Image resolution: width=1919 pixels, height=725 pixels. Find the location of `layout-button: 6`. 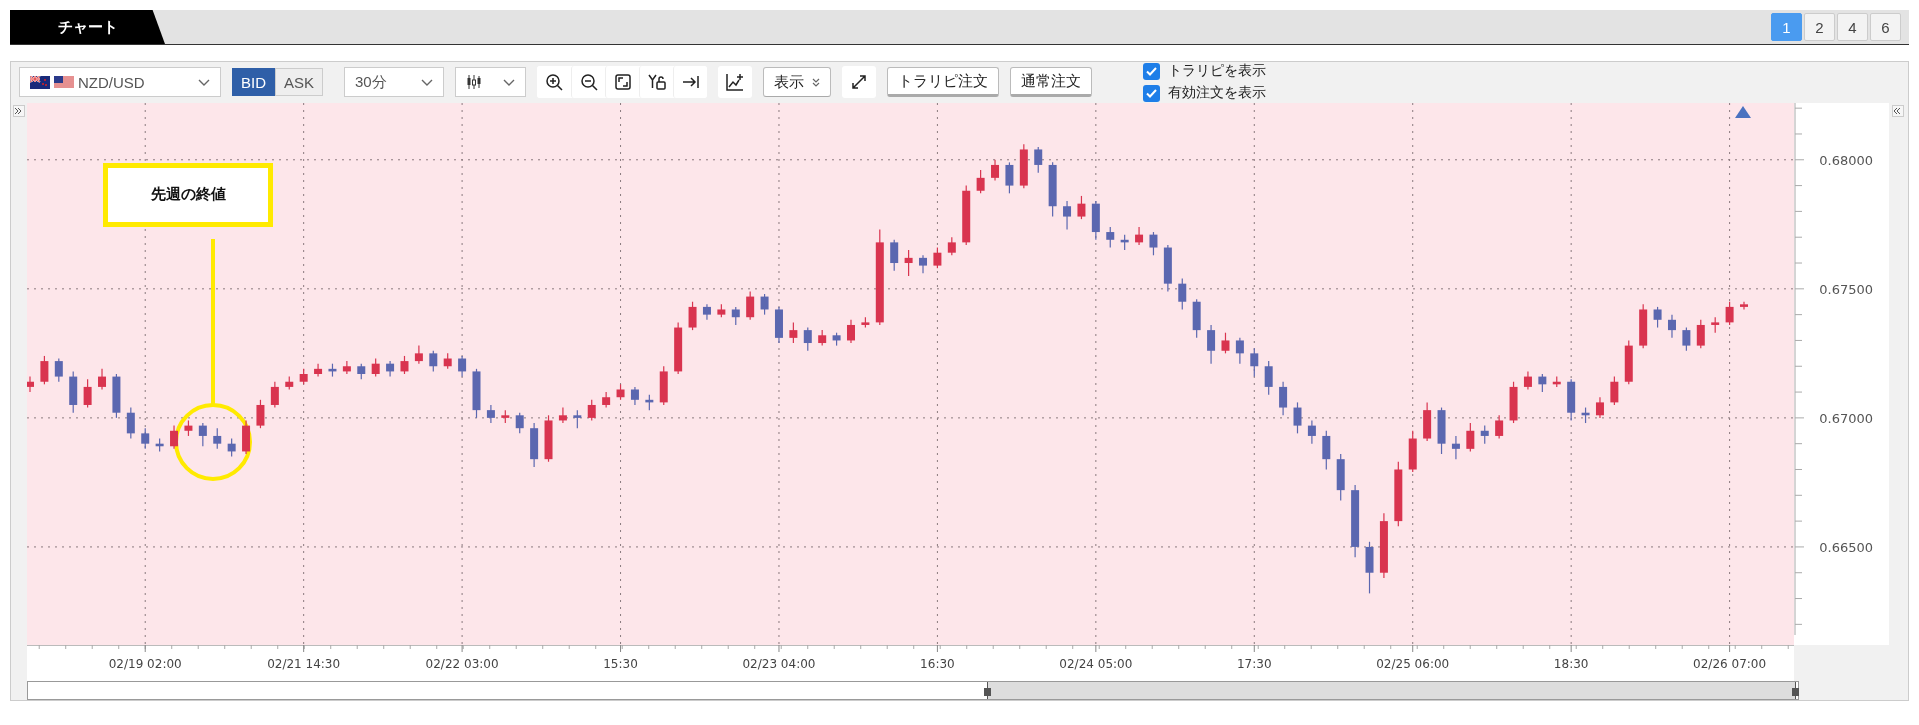

layout-button: 6 is located at coordinates (1885, 27).